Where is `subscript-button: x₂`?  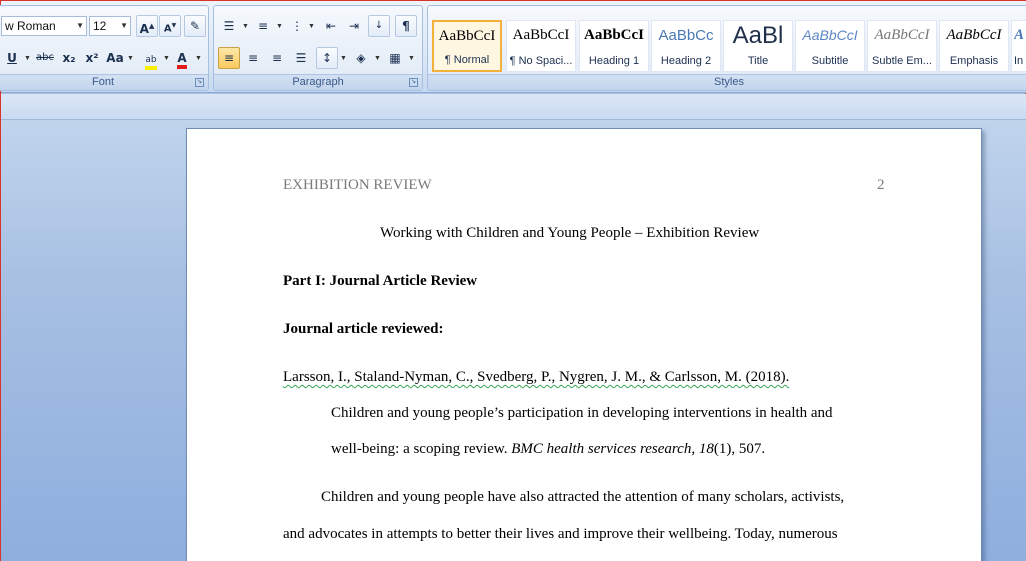
subscript-button: x₂ is located at coordinates (69, 58).